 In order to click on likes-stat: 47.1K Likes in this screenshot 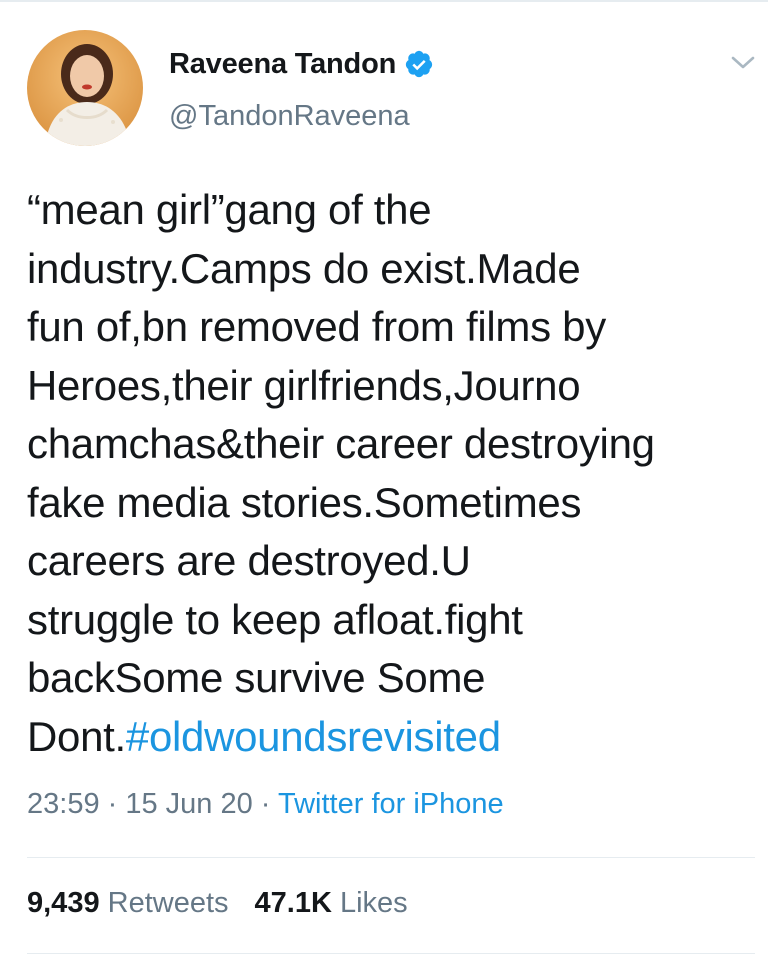, I will do `click(331, 903)`.